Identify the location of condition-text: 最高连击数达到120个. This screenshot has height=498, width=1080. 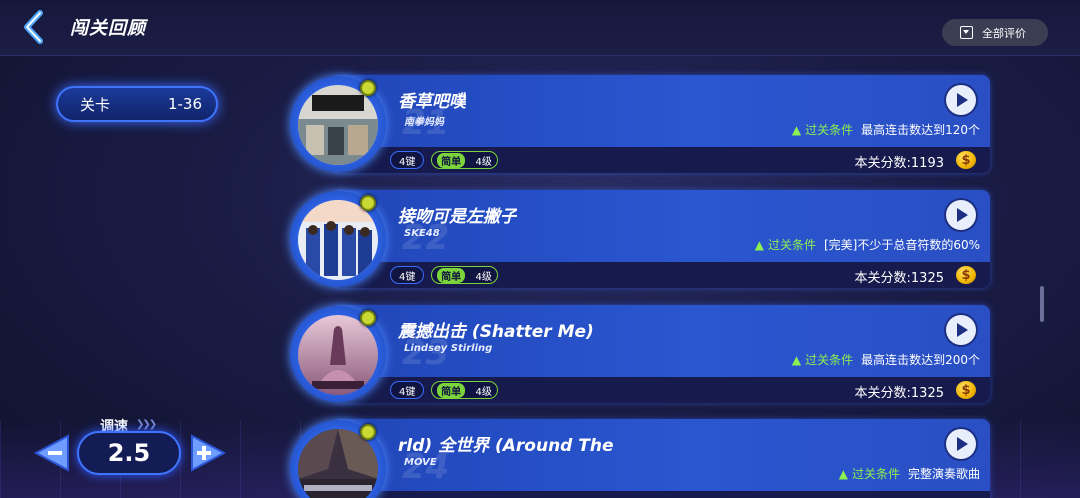
(920, 130).